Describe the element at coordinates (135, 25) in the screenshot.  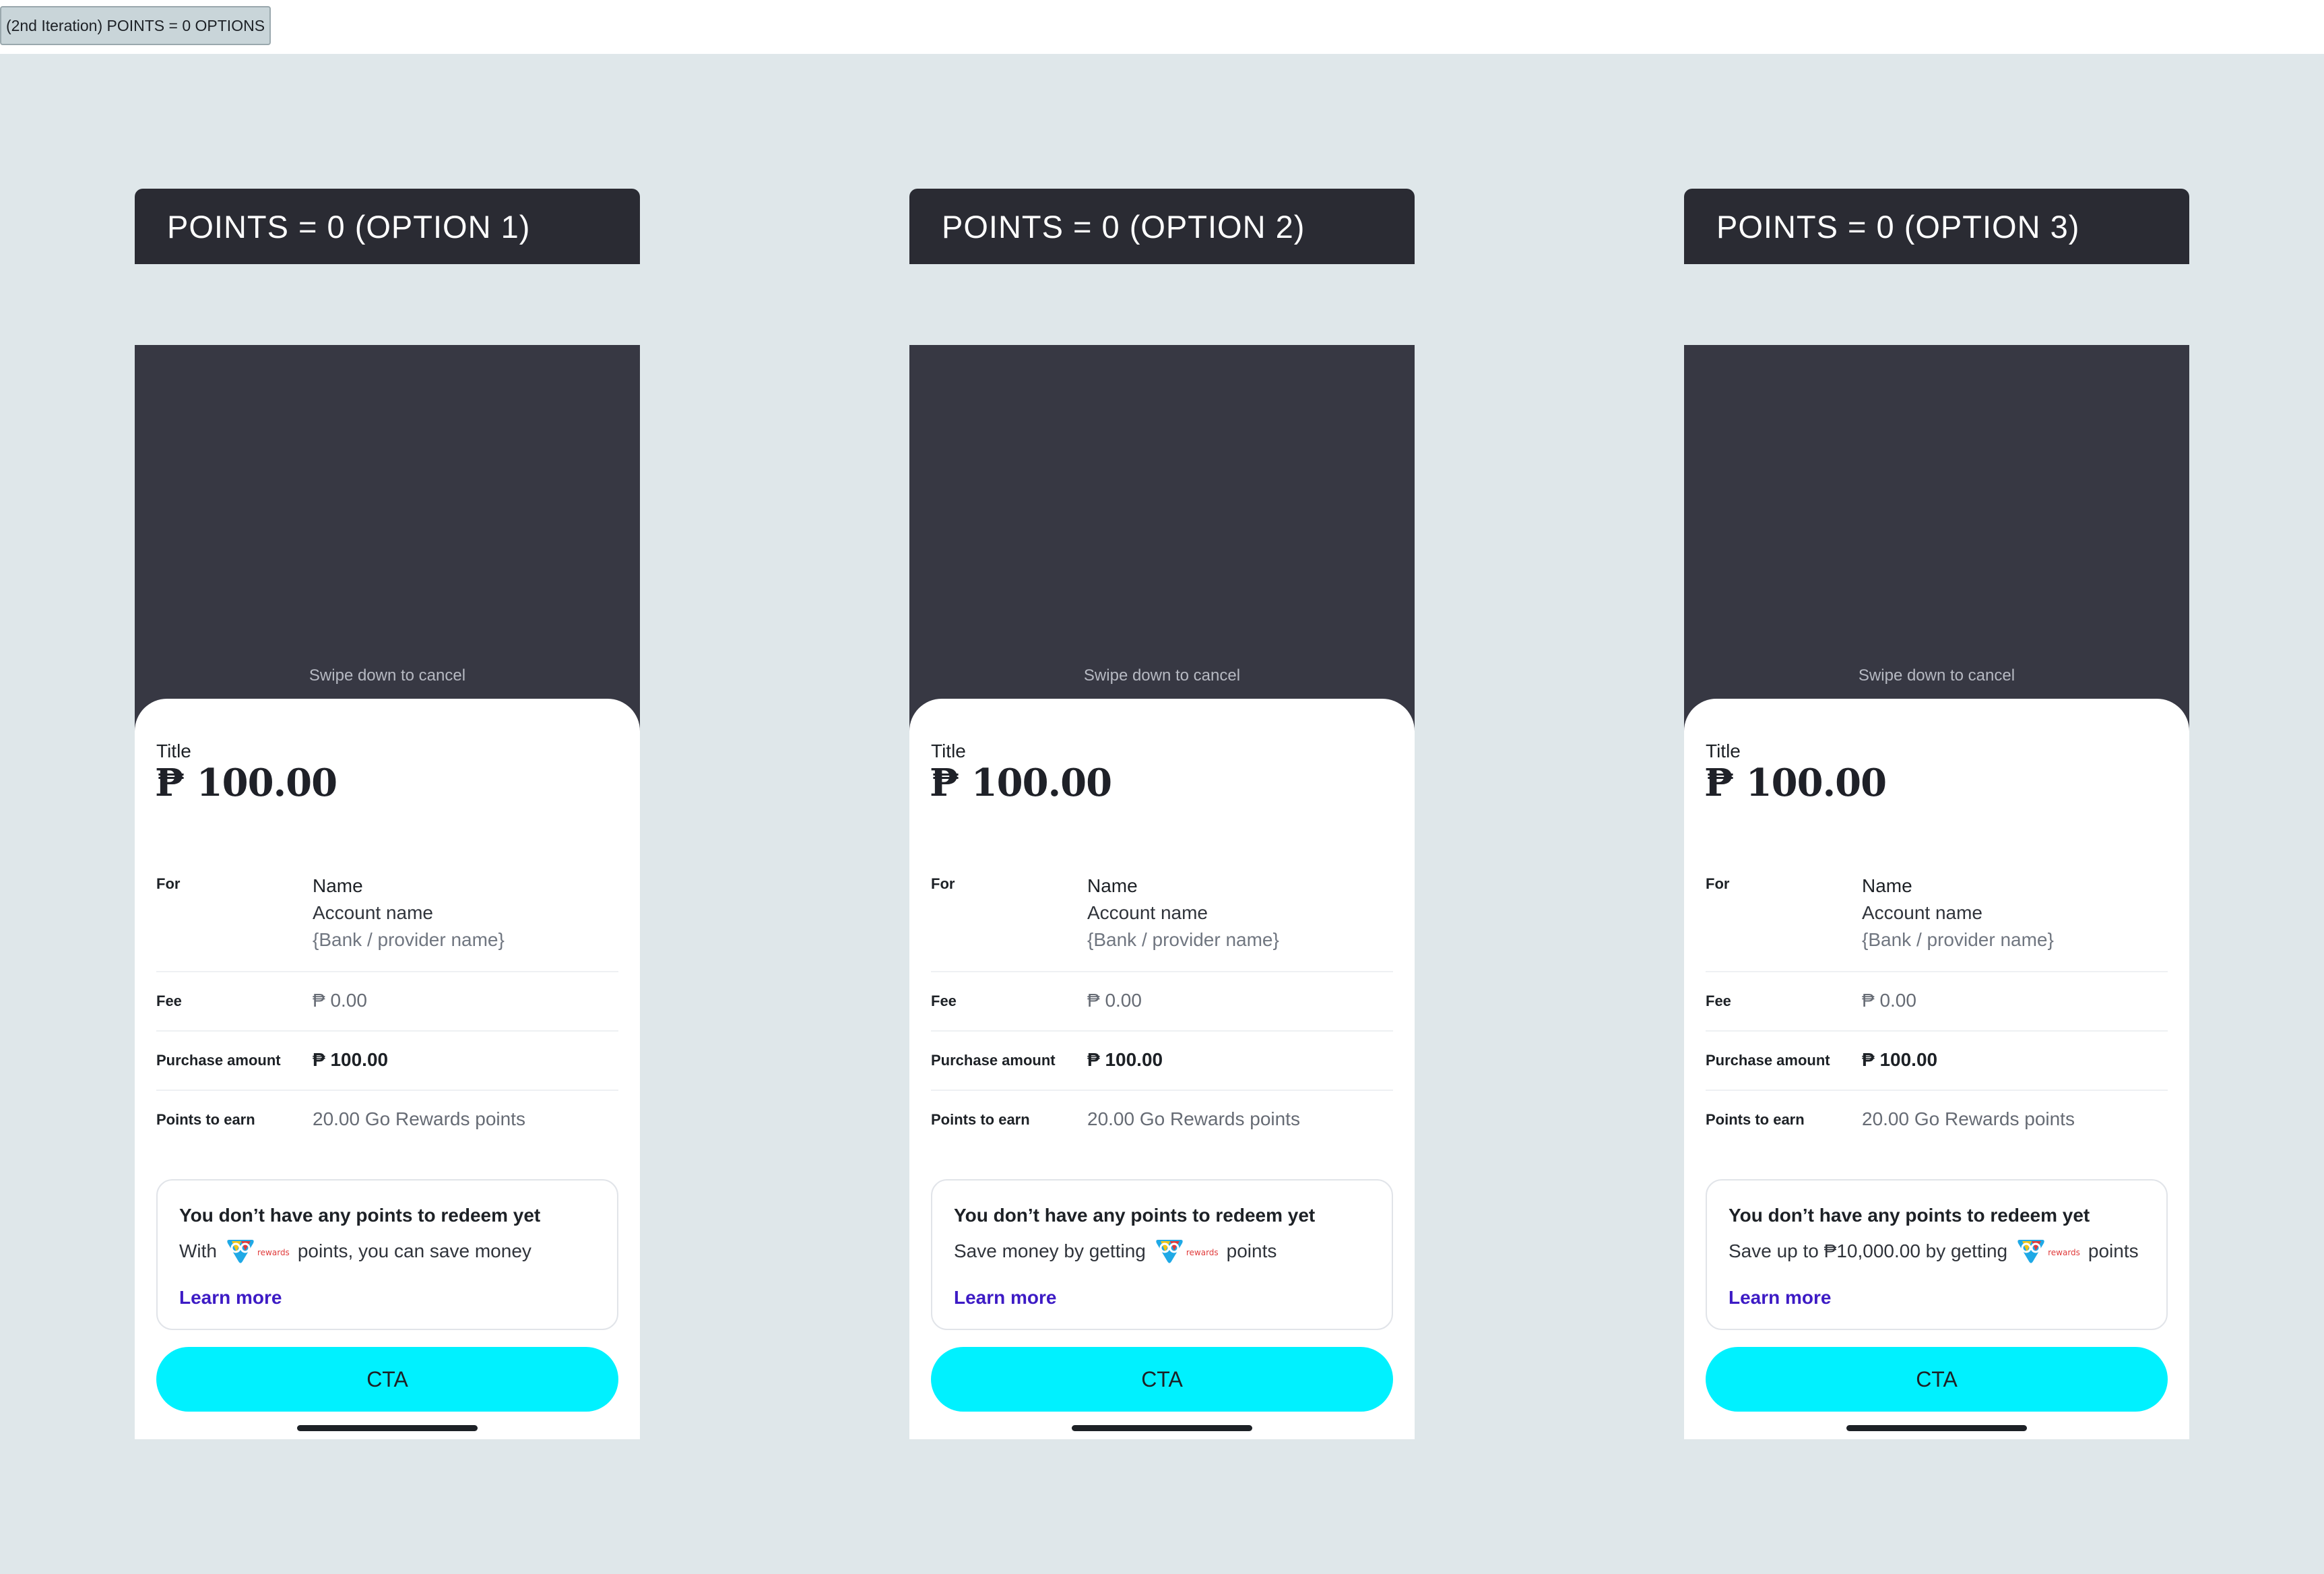
I see `frame-label: (2nd Iteration) POINTS = 0 OPTIONS` at that location.